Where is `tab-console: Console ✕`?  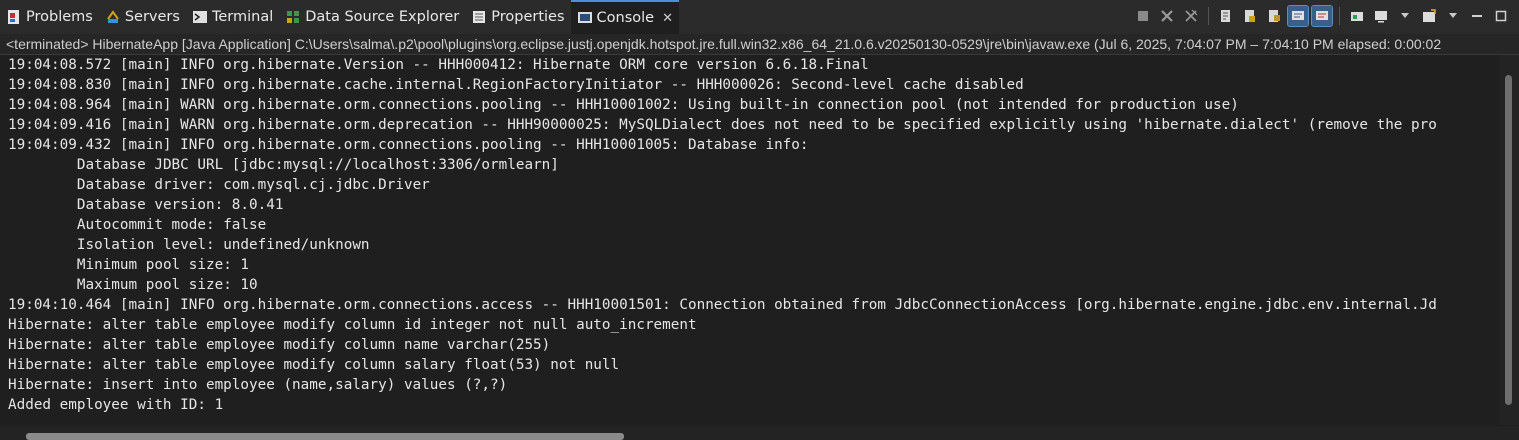
tab-console: Console ✕ is located at coordinates (624, 17).